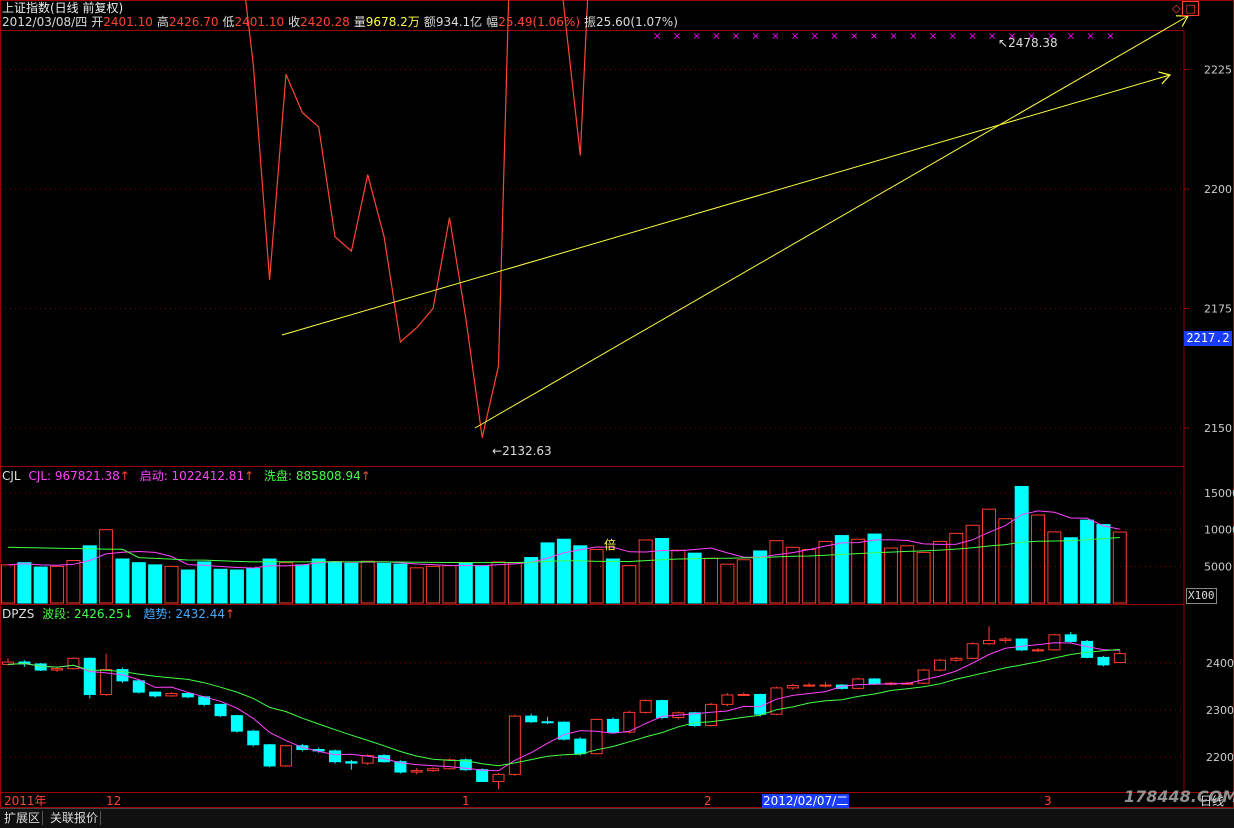 The height and width of the screenshot is (828, 1234). Describe the element at coordinates (75, 818) in the screenshot. I see `tab-related-quotes: 关联报价` at that location.